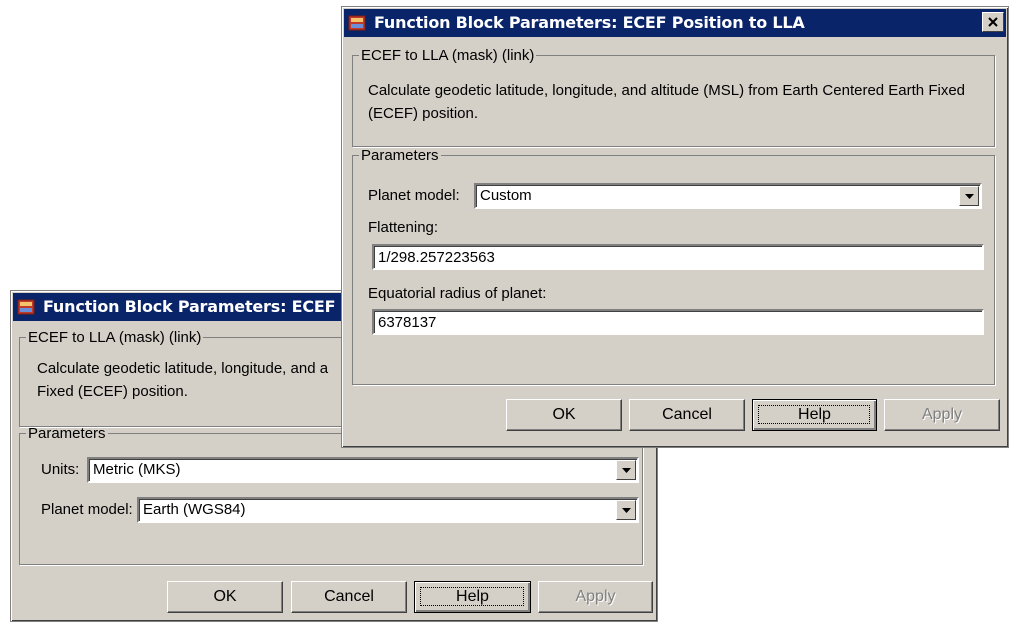 The height and width of the screenshot is (629, 1010). Describe the element at coordinates (194, 509) in the screenshot. I see `back-planet-model-value: Earth (WGS84)` at that location.